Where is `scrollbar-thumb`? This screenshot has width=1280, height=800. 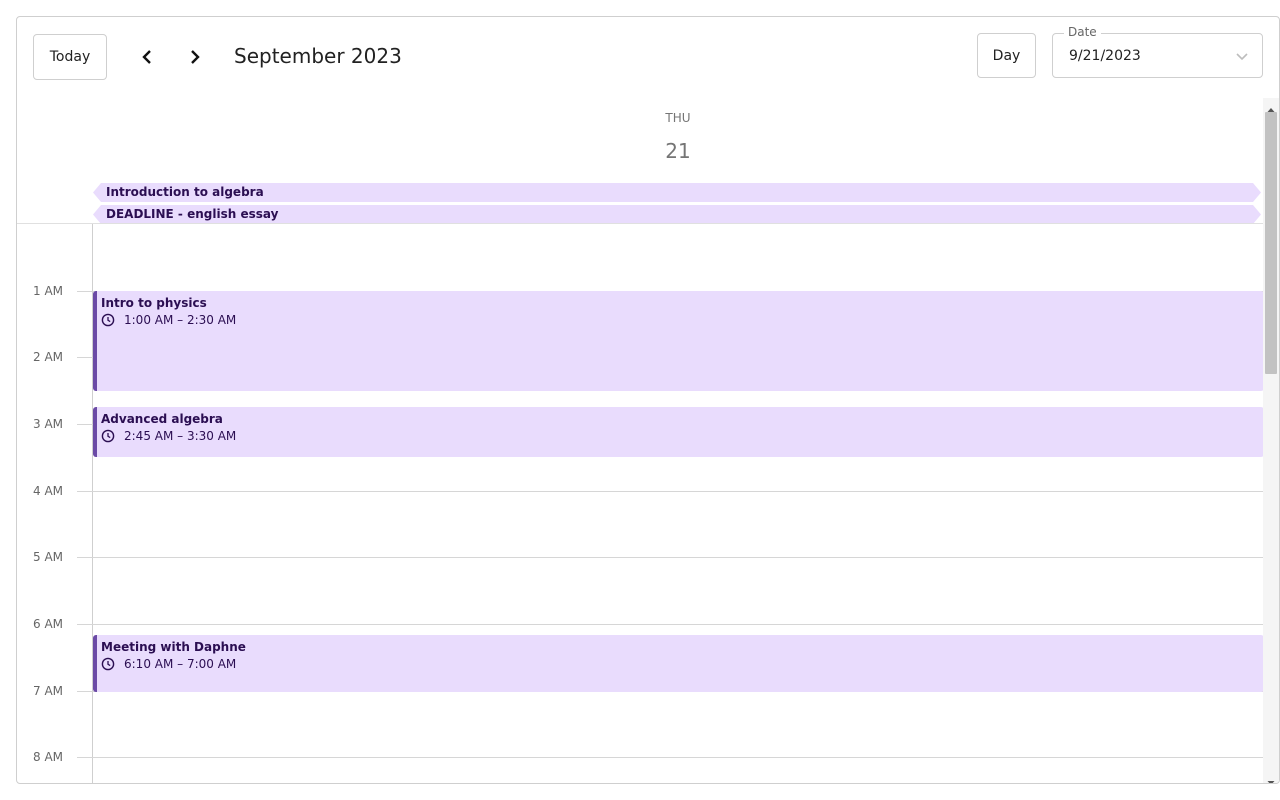 scrollbar-thumb is located at coordinates (1271, 243).